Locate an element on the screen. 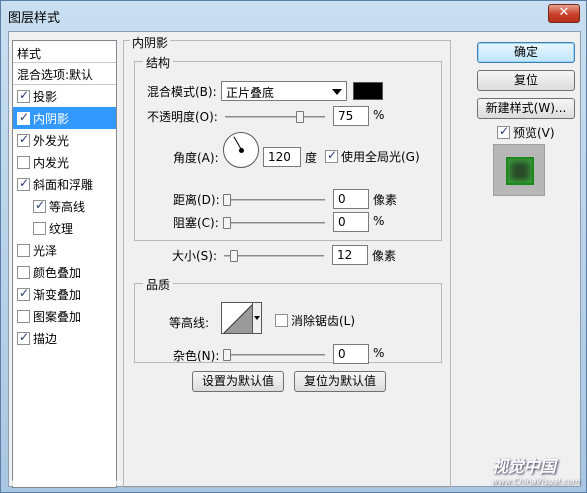  style-item: 纹理 is located at coordinates (64, 228).